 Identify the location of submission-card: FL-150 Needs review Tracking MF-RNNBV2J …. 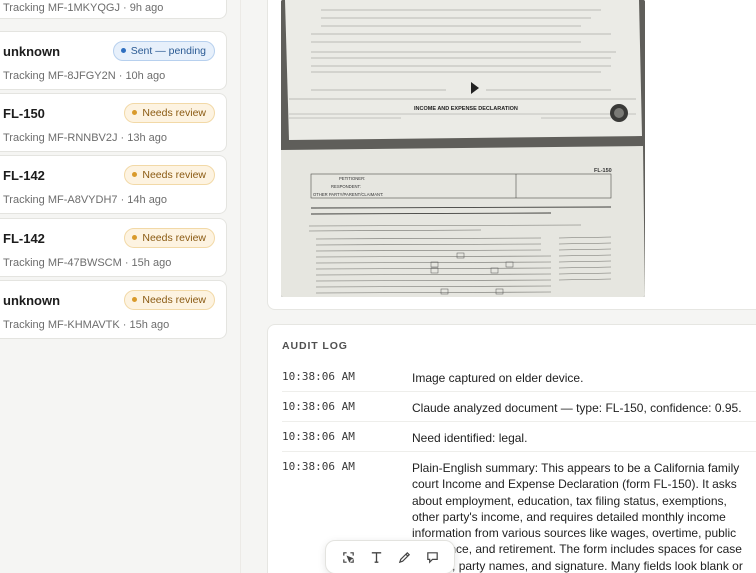
(113, 122).